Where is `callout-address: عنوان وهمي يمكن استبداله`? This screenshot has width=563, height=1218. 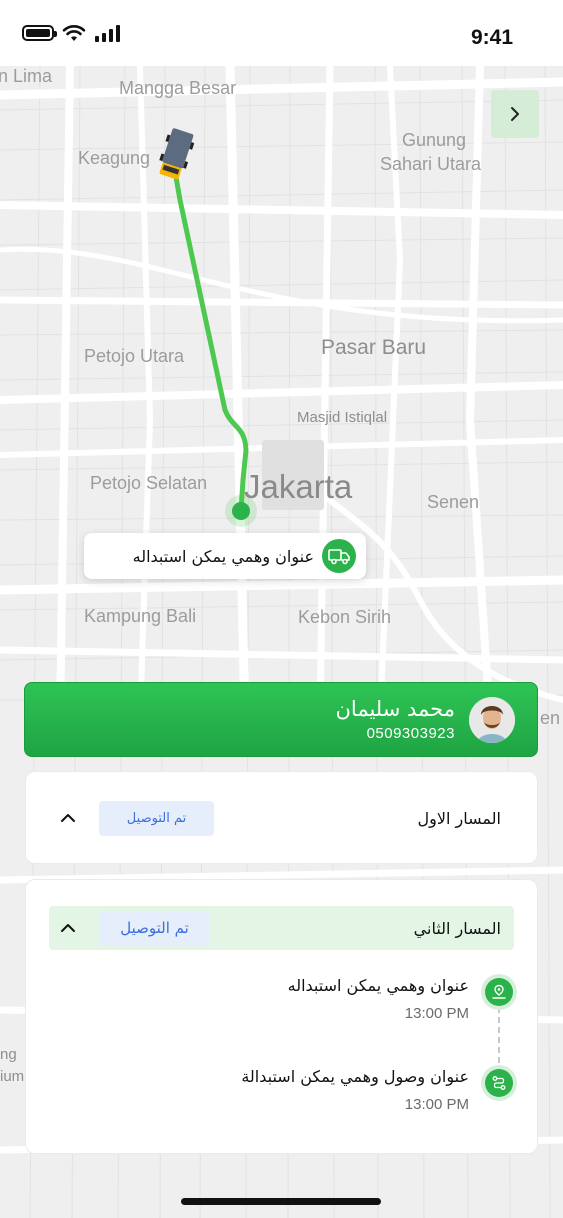
callout-address: عنوان وهمي يمكن استبداله is located at coordinates (223, 556).